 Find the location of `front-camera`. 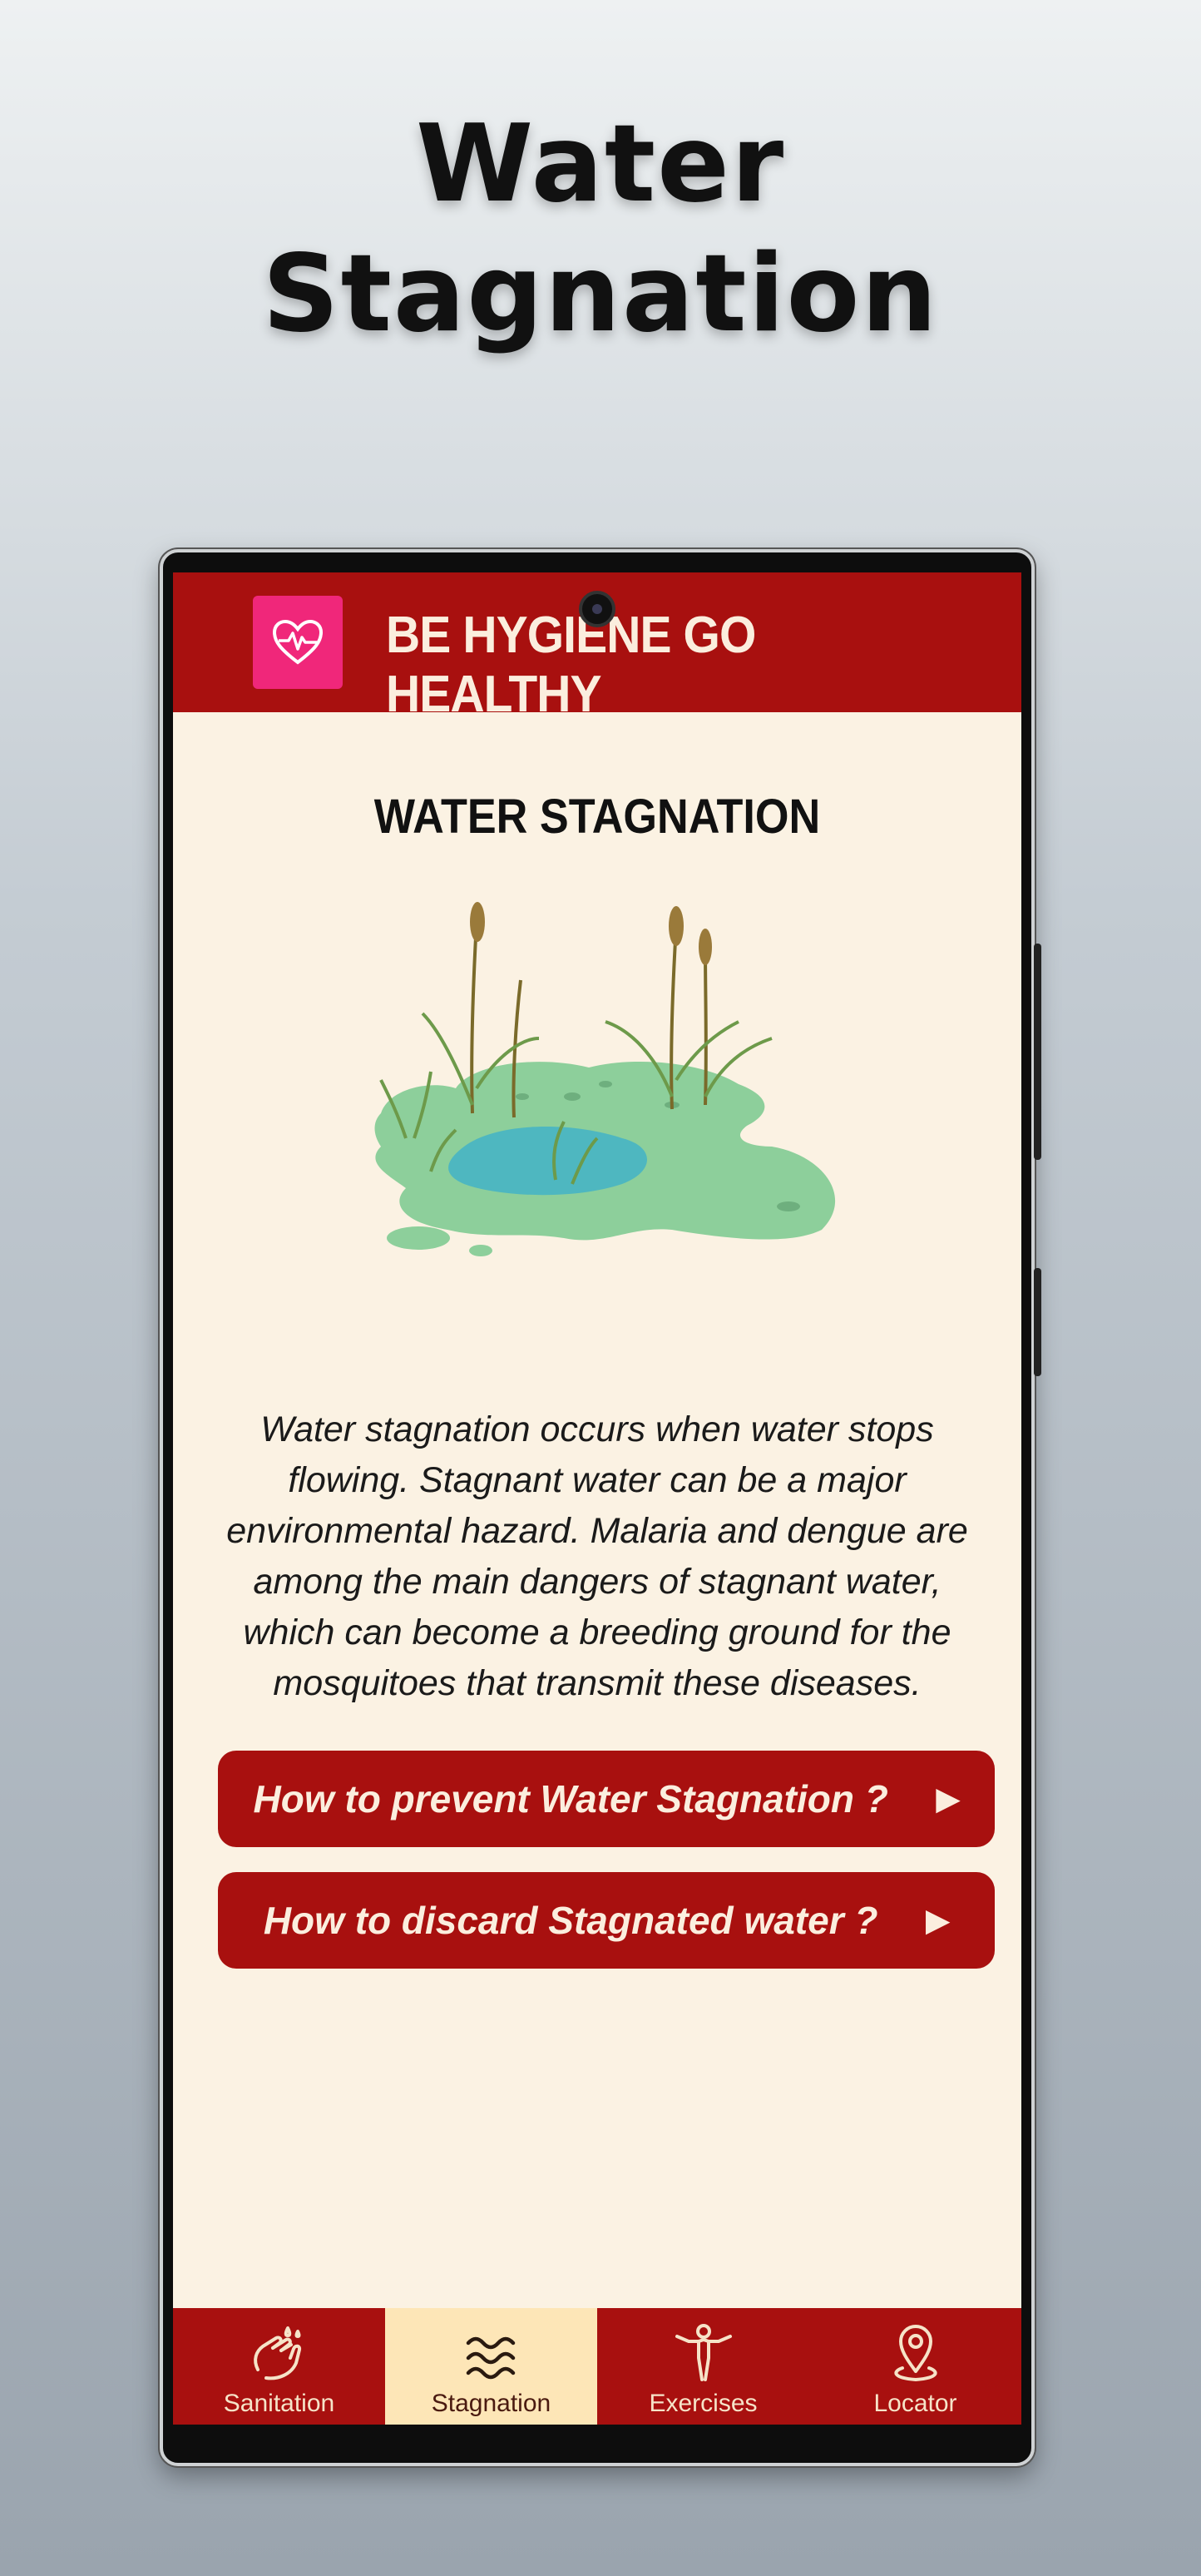

front-camera is located at coordinates (597, 609).